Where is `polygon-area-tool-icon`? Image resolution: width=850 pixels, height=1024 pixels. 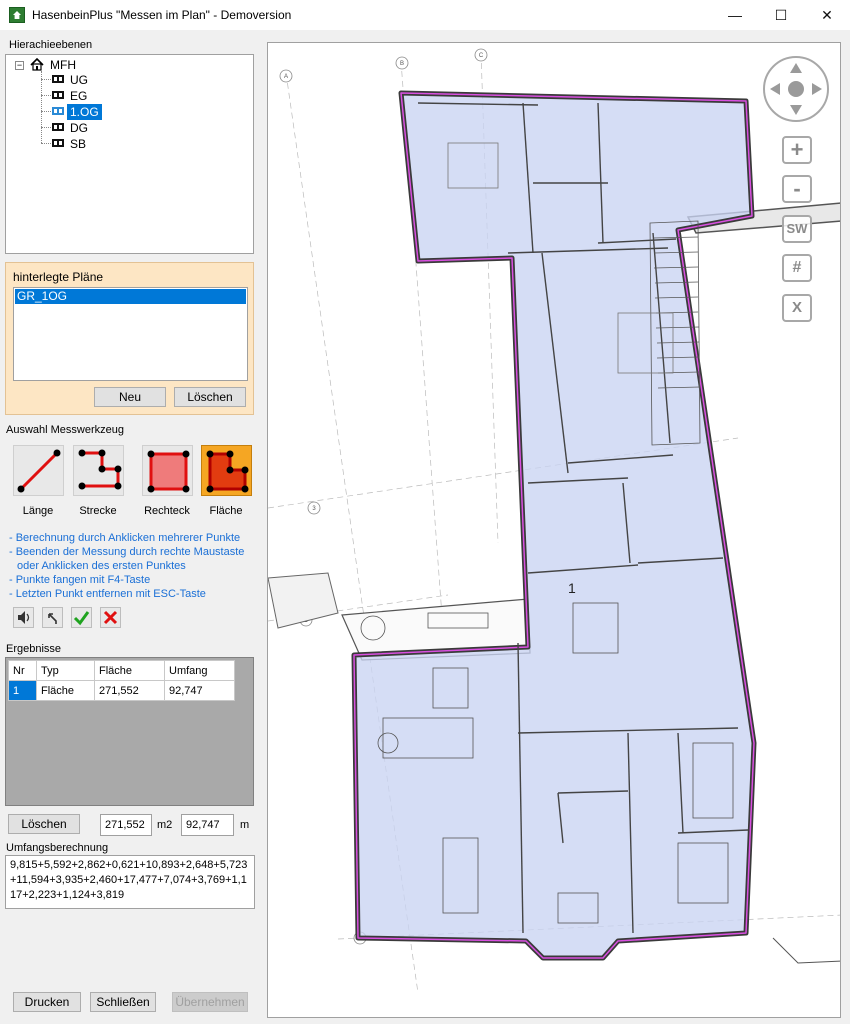
polygon-area-tool-icon is located at coordinates (227, 471).